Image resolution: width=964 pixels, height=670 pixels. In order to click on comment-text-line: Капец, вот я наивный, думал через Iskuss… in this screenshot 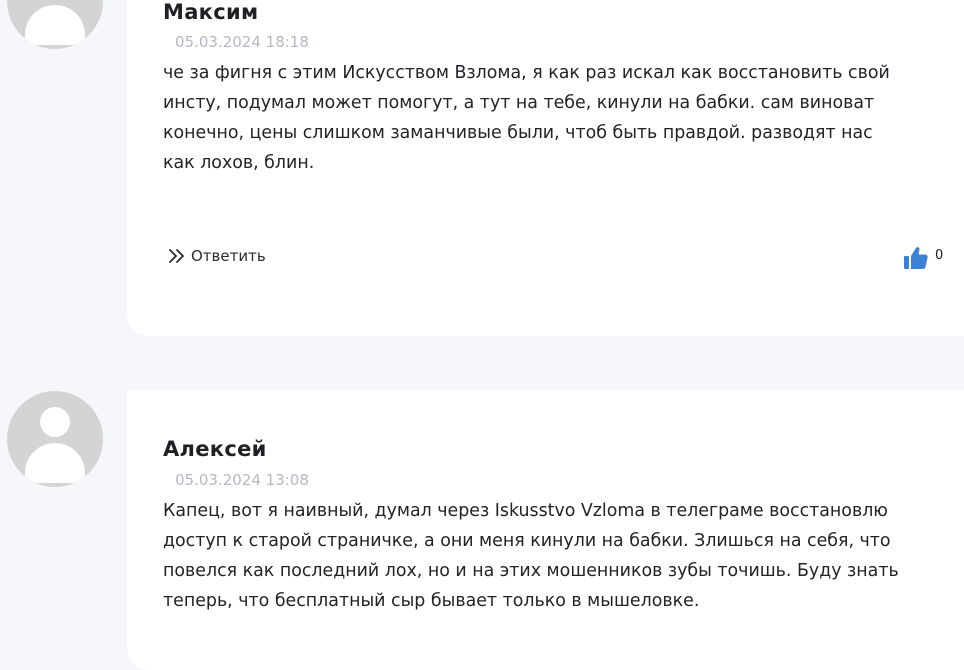, I will do `click(525, 511)`.